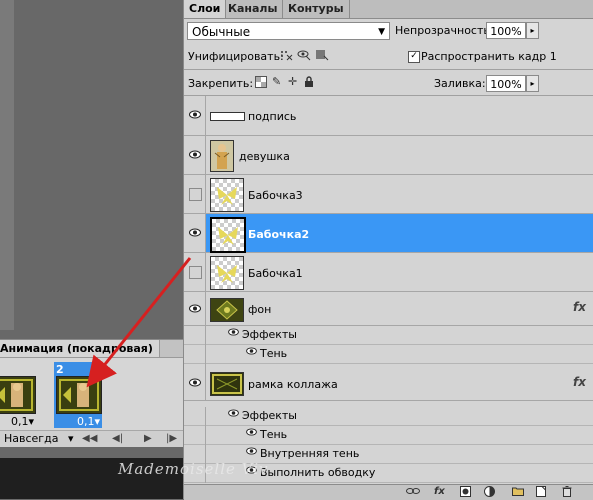 This screenshot has width=593, height=500. What do you see at coordinates (253, 9) in the screenshot?
I see `tab-channels: Каналы` at bounding box center [253, 9].